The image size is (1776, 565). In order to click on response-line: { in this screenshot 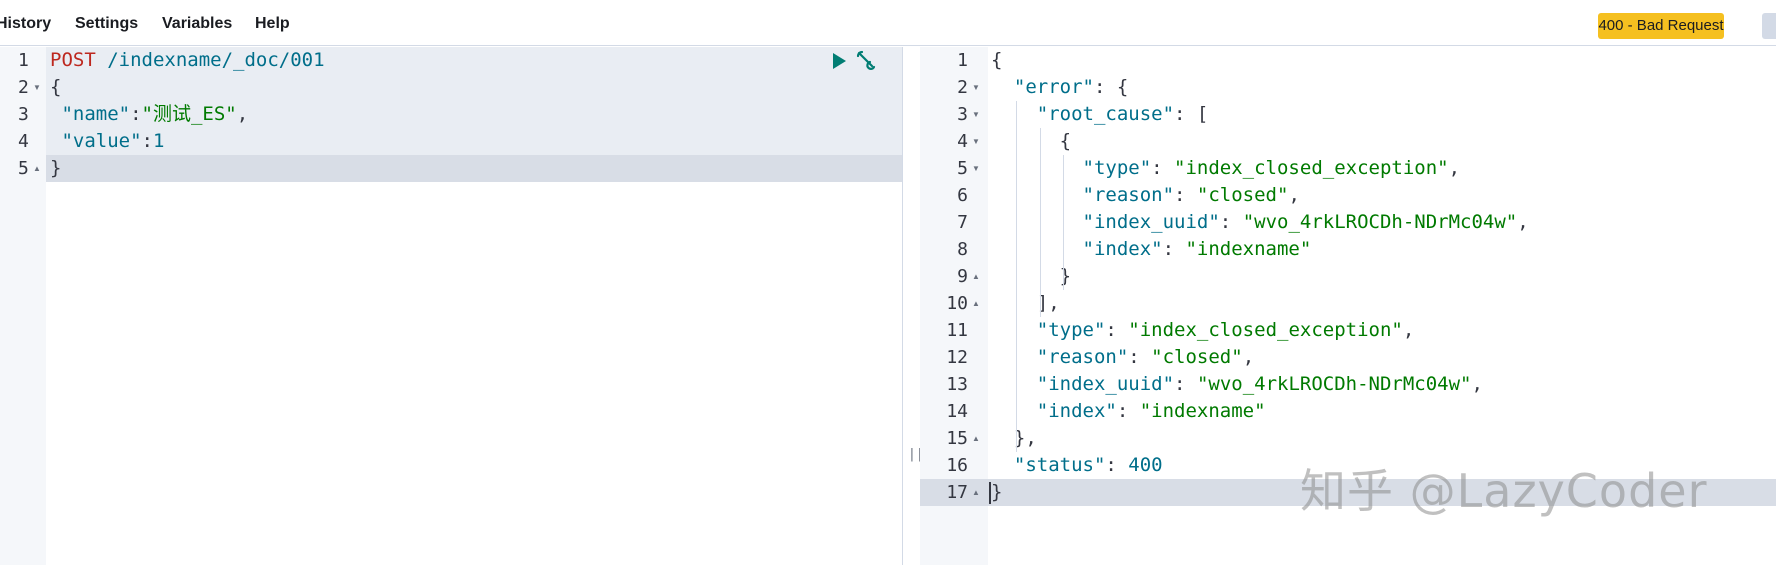, I will do `click(1031, 141)`.